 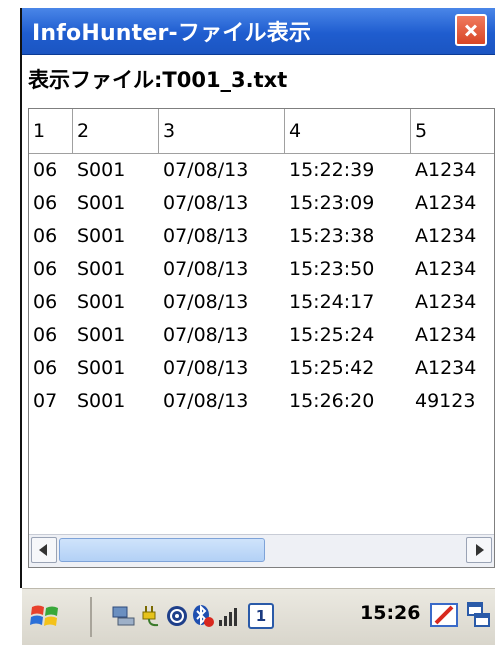 What do you see at coordinates (332, 302) in the screenshot?
I see `cell-col4: 15:24:17` at bounding box center [332, 302].